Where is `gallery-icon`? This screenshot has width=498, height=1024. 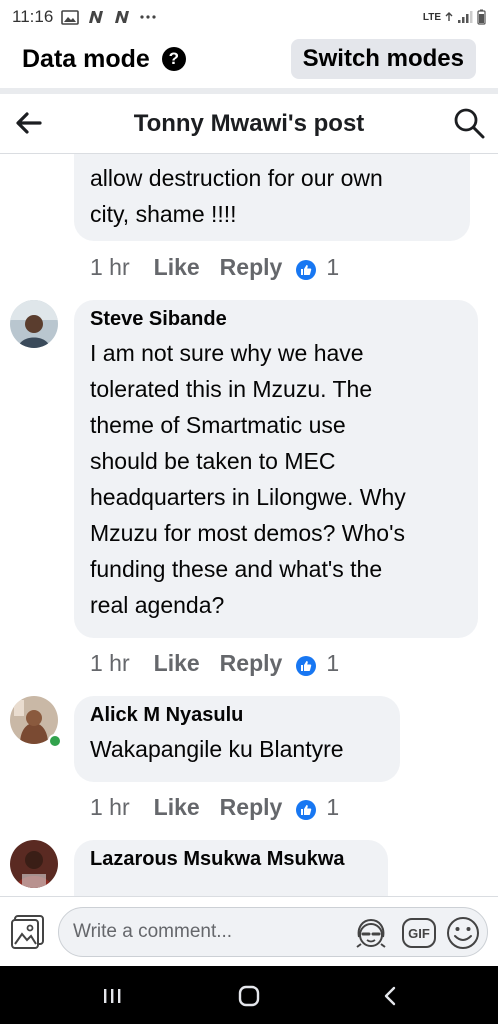 gallery-icon is located at coordinates (70, 17).